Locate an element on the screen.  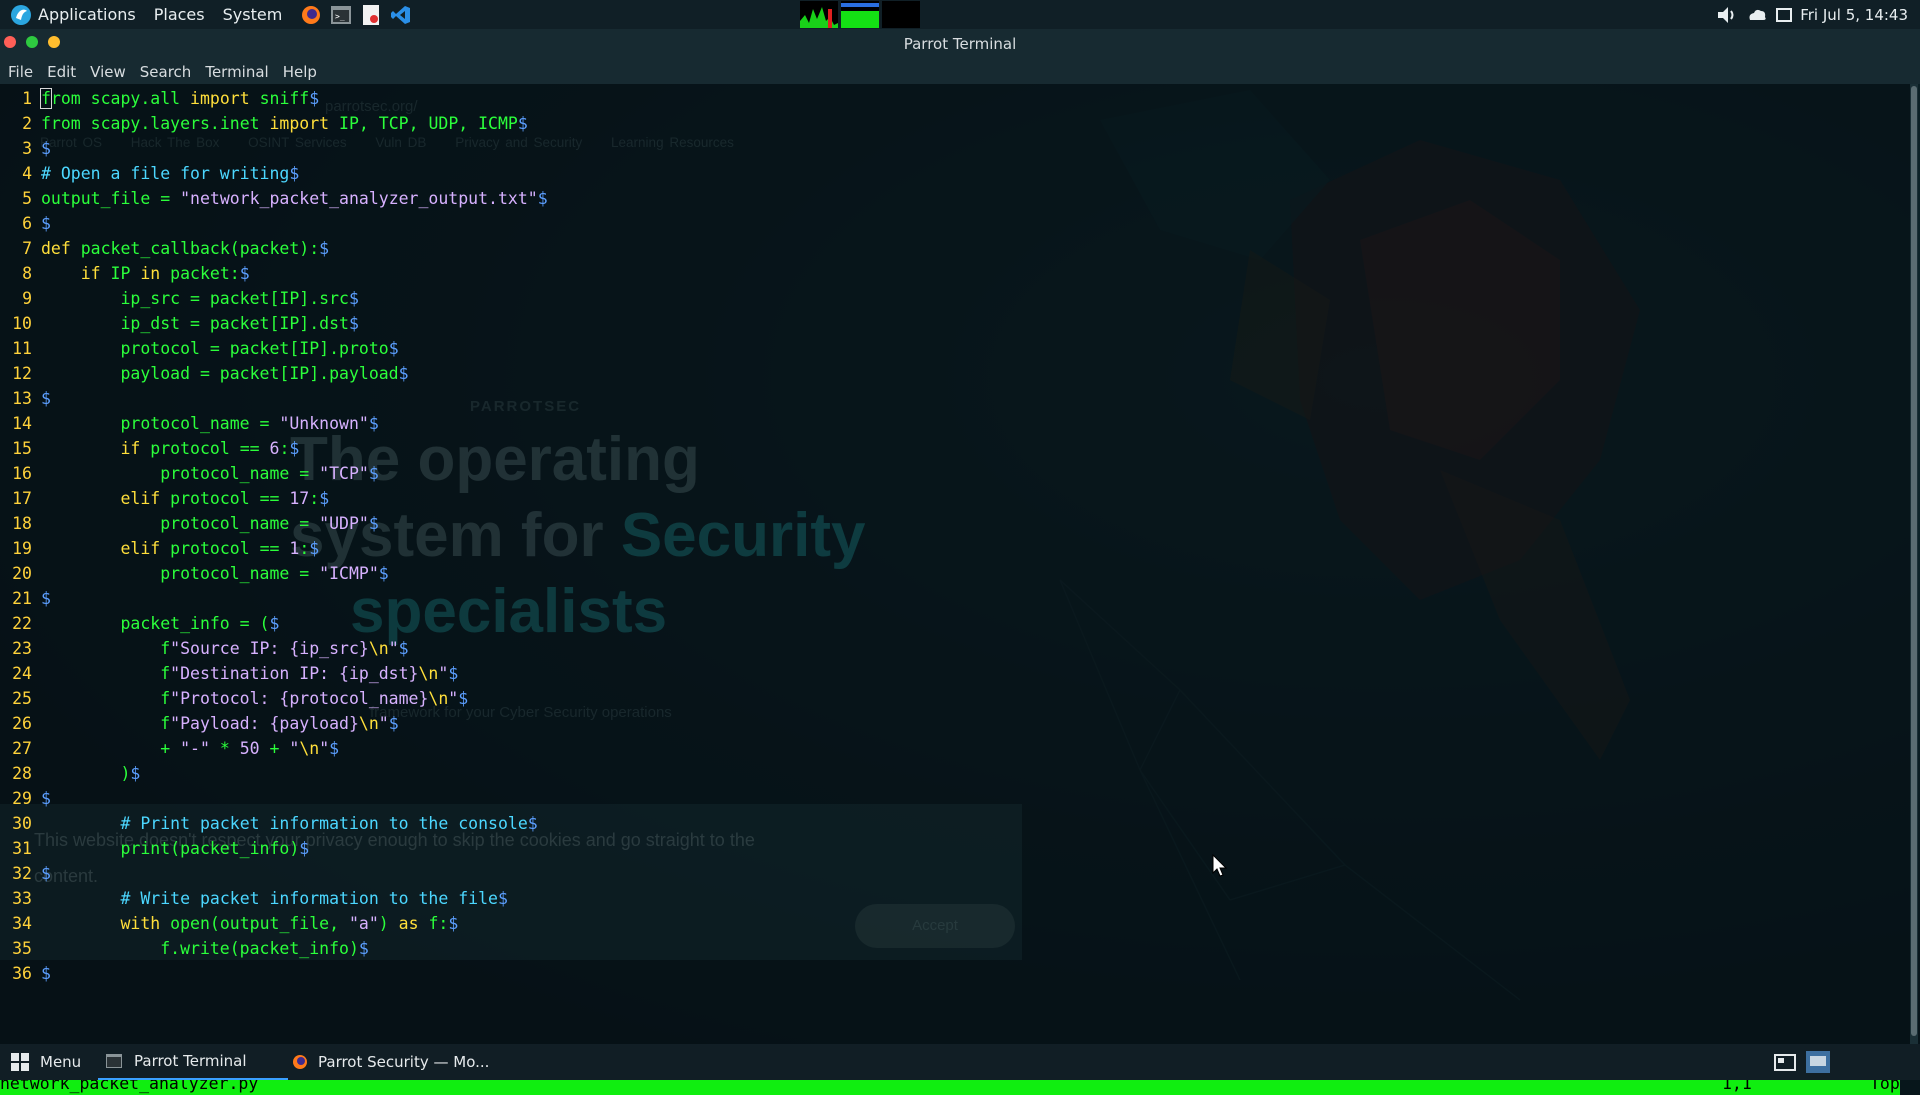
code-text: # Write packet information to the file$ is located at coordinates (274, 898).